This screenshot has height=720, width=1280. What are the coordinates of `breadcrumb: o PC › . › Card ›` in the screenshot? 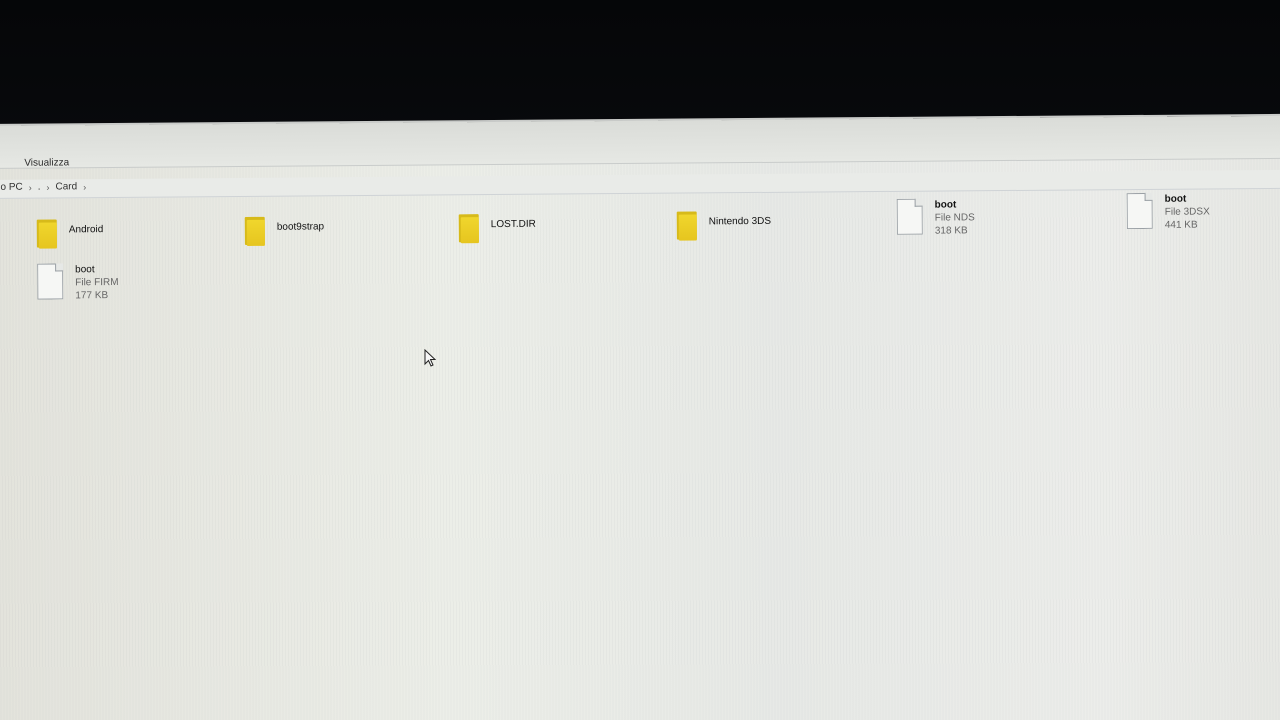 It's located at (43, 187).